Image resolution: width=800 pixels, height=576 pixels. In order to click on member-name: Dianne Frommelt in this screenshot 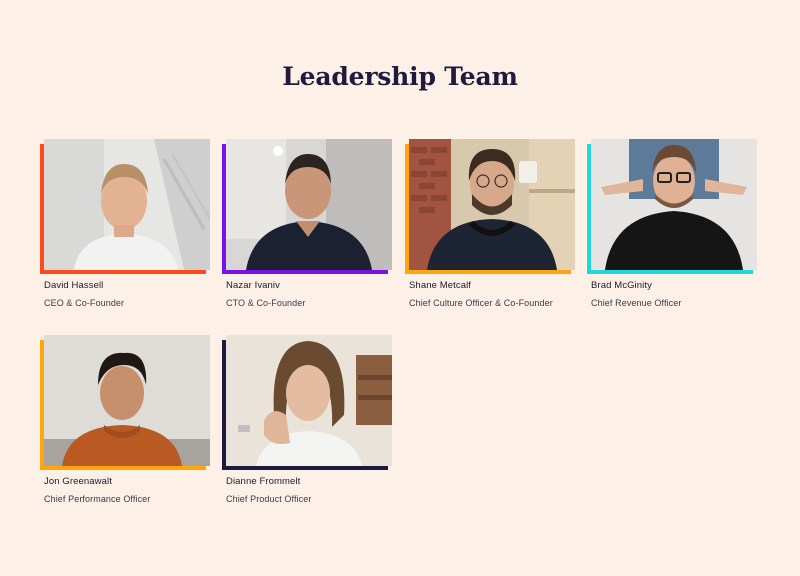, I will do `click(263, 481)`.